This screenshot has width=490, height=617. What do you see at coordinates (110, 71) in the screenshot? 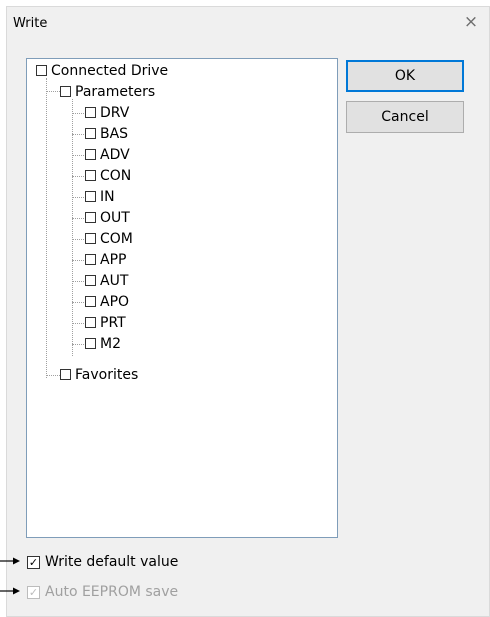
I see `tree-node-label: Connected Drive` at bounding box center [110, 71].